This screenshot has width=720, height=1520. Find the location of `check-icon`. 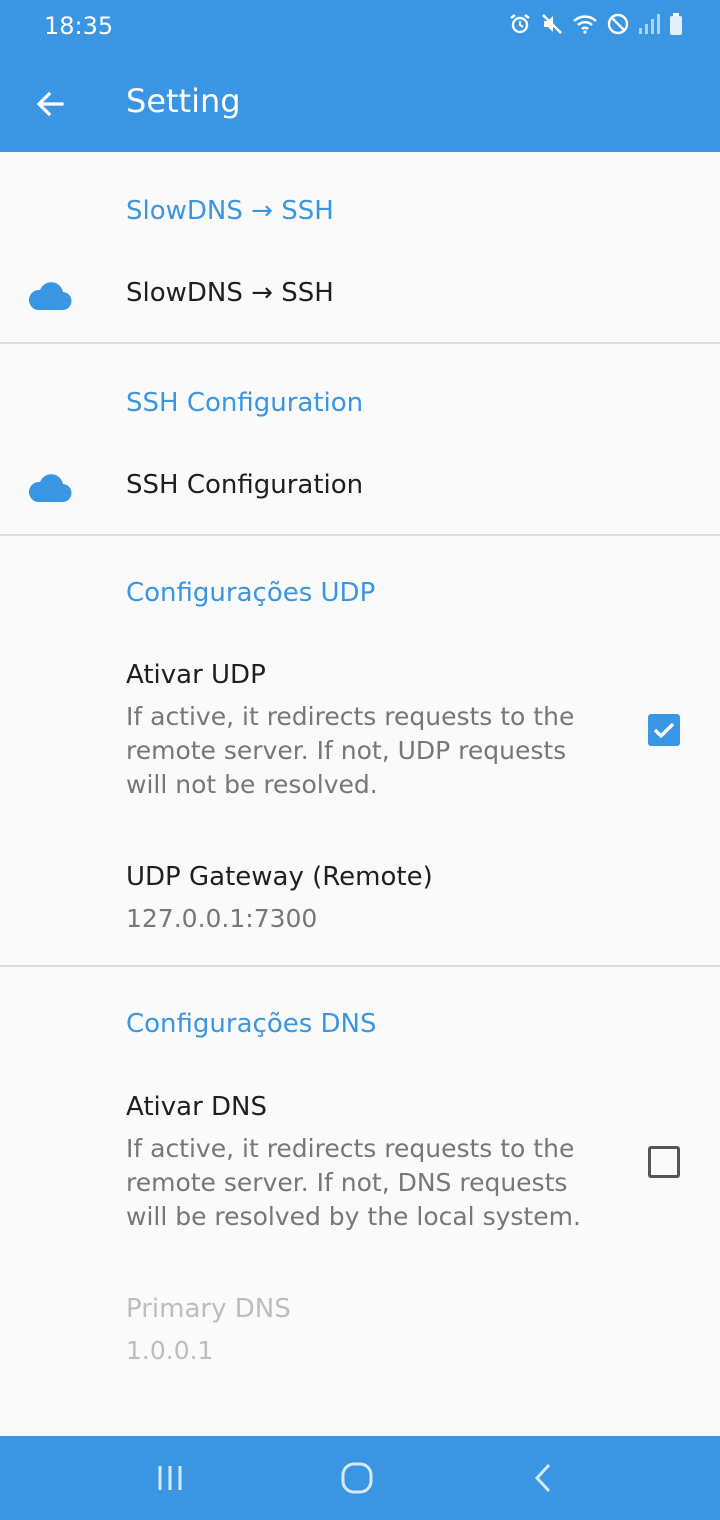

check-icon is located at coordinates (664, 730).